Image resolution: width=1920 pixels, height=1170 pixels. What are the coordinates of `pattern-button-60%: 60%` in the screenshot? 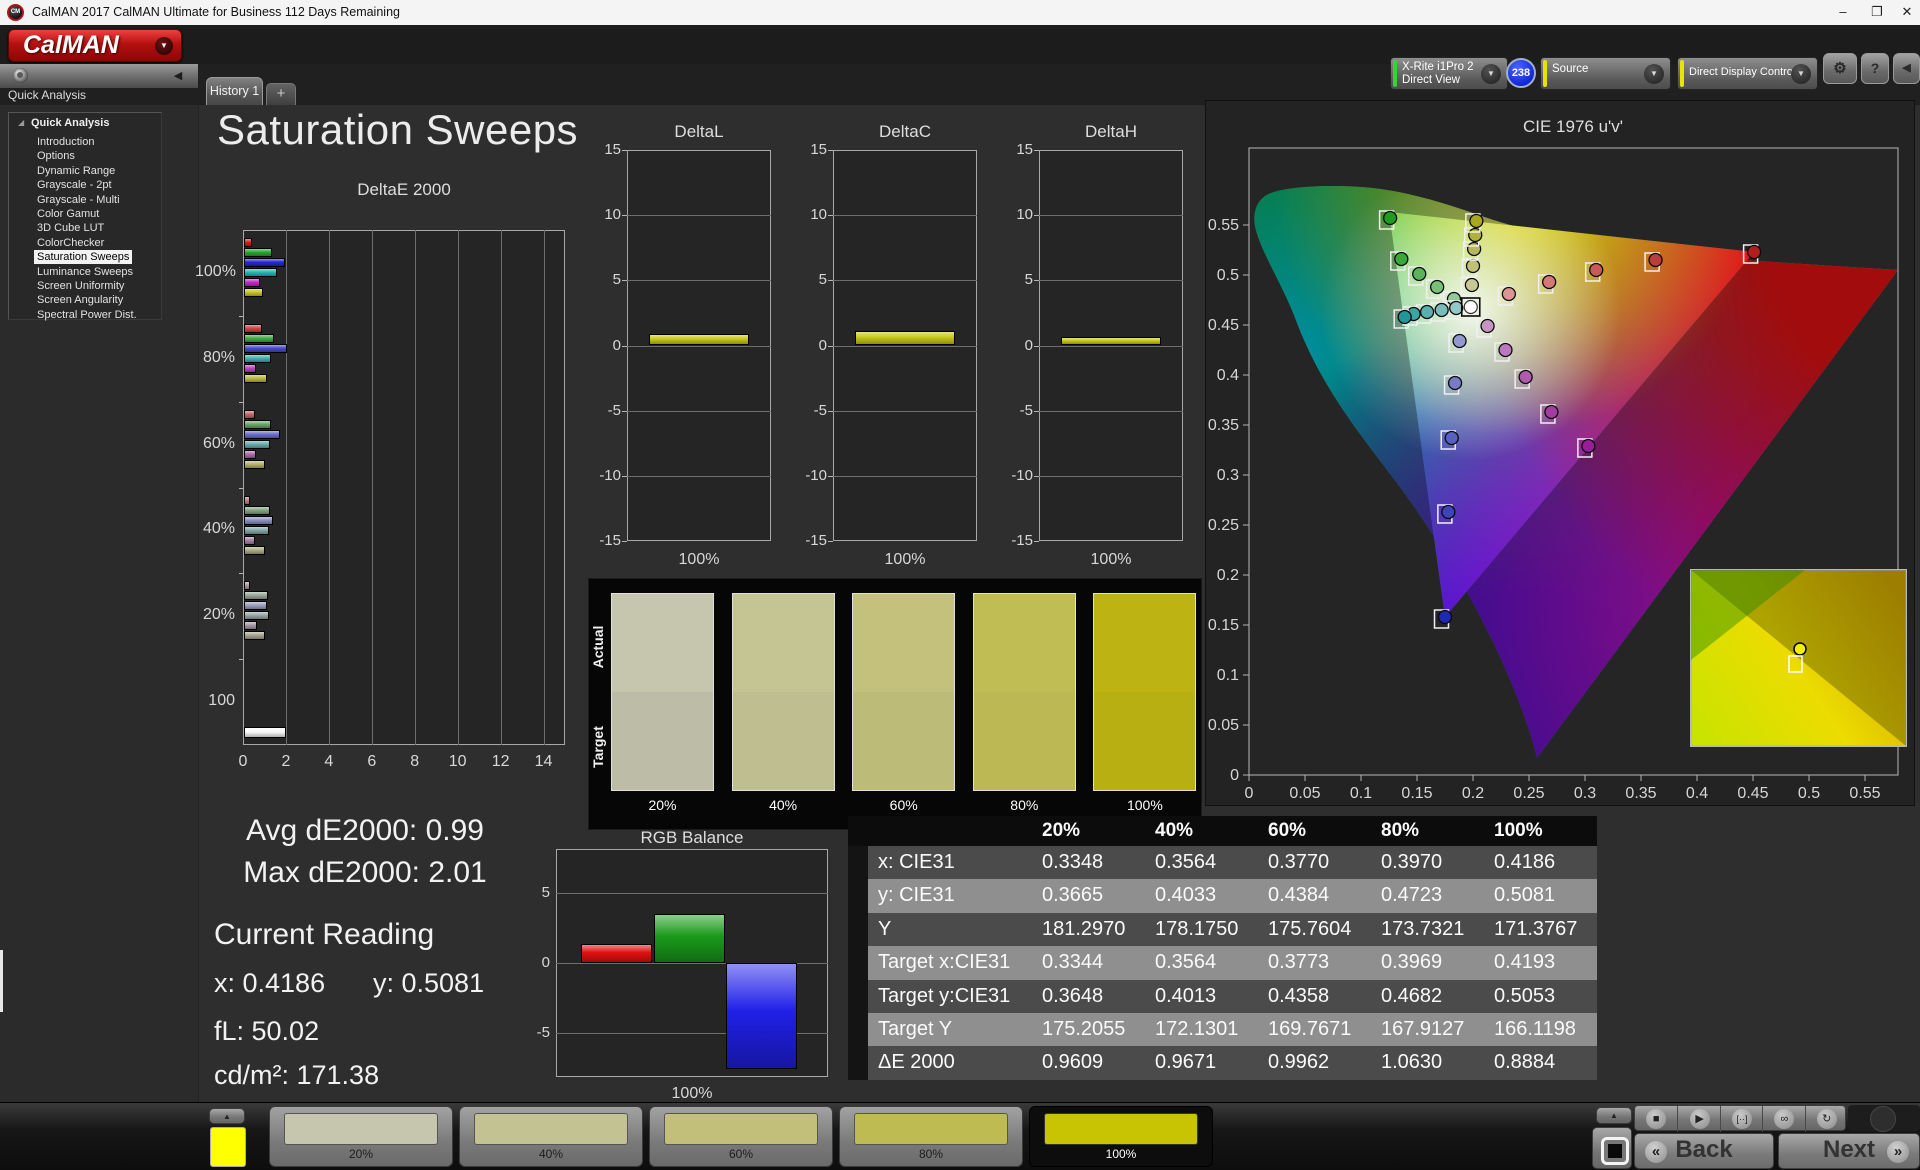 It's located at (741, 1136).